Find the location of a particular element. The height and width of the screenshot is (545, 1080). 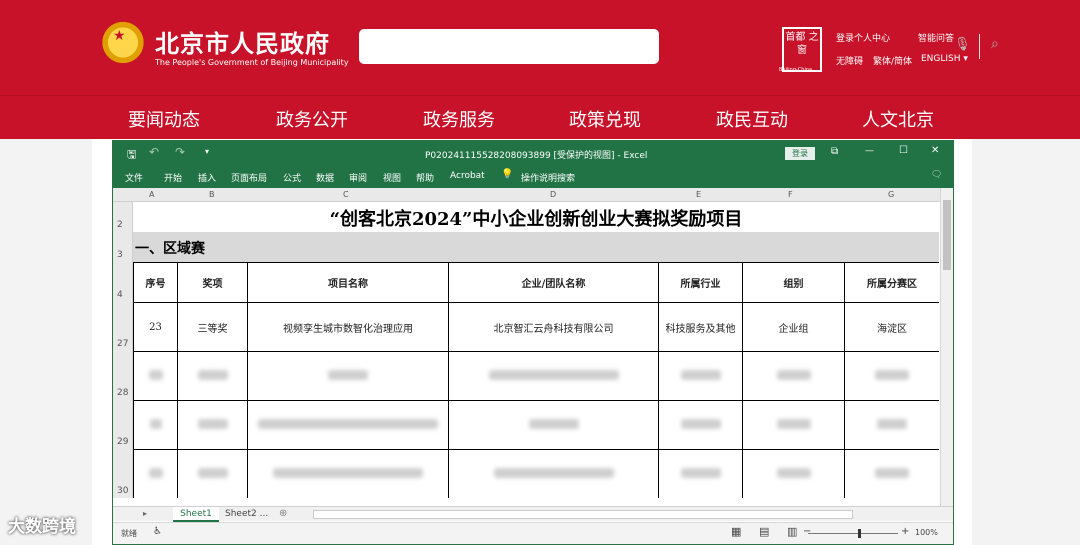

search-input: 🎙 ⌕ is located at coordinates (679, 46).